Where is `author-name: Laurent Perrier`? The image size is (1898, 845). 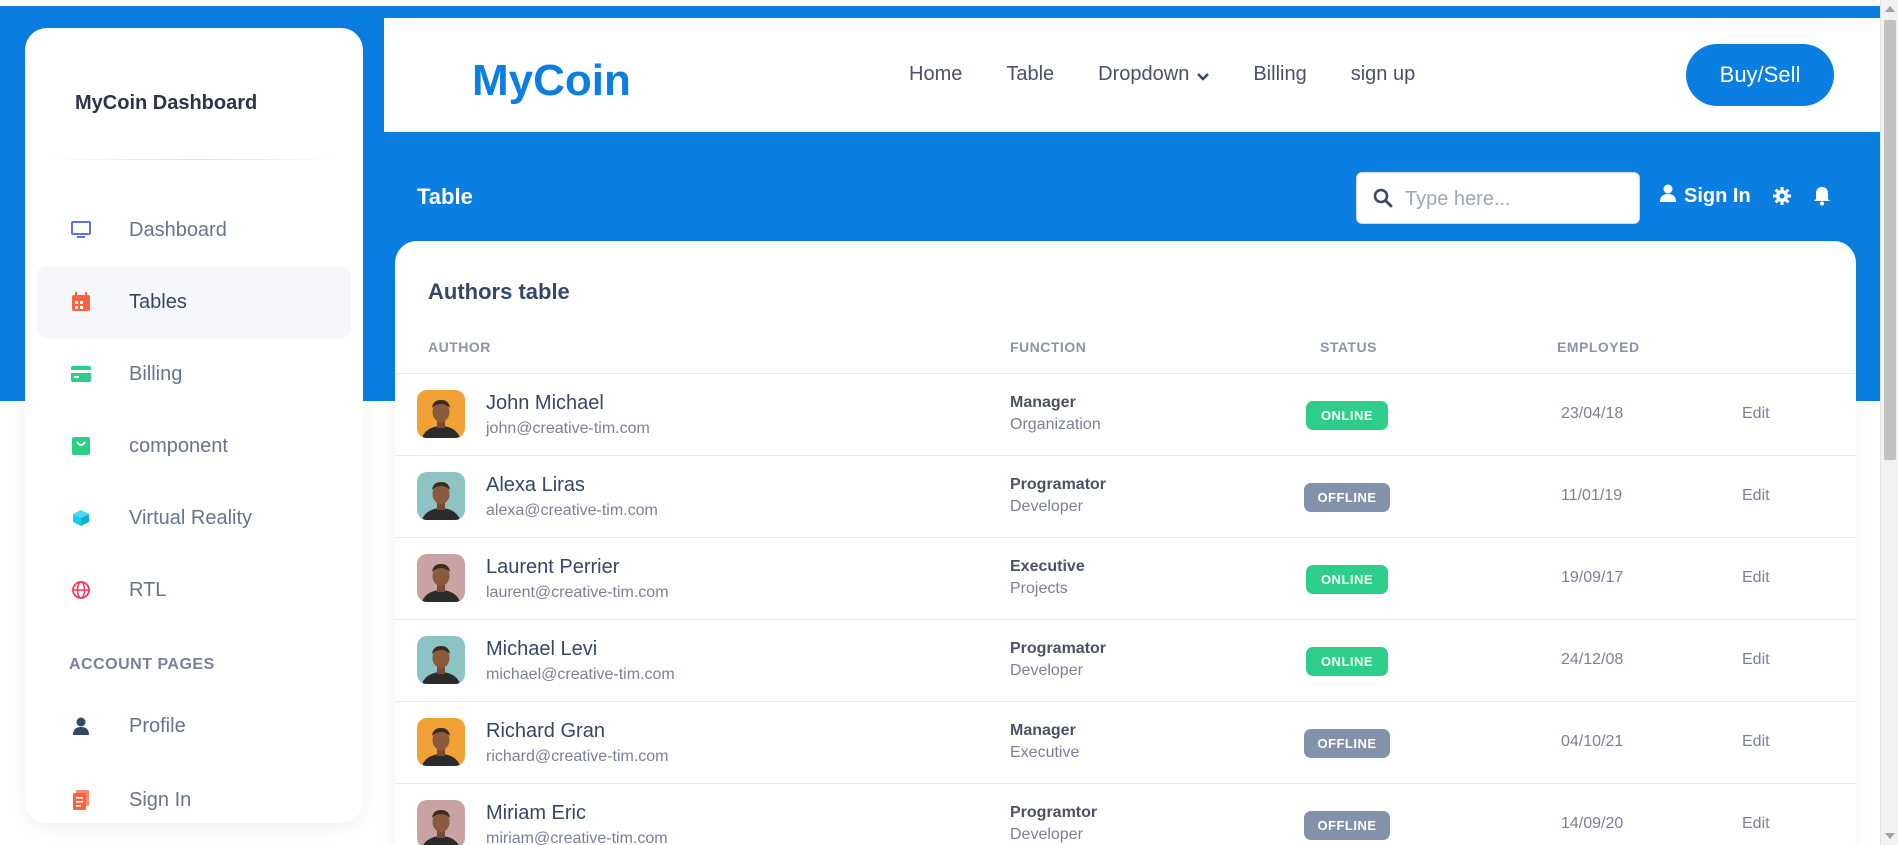 author-name: Laurent Perrier is located at coordinates (553, 567).